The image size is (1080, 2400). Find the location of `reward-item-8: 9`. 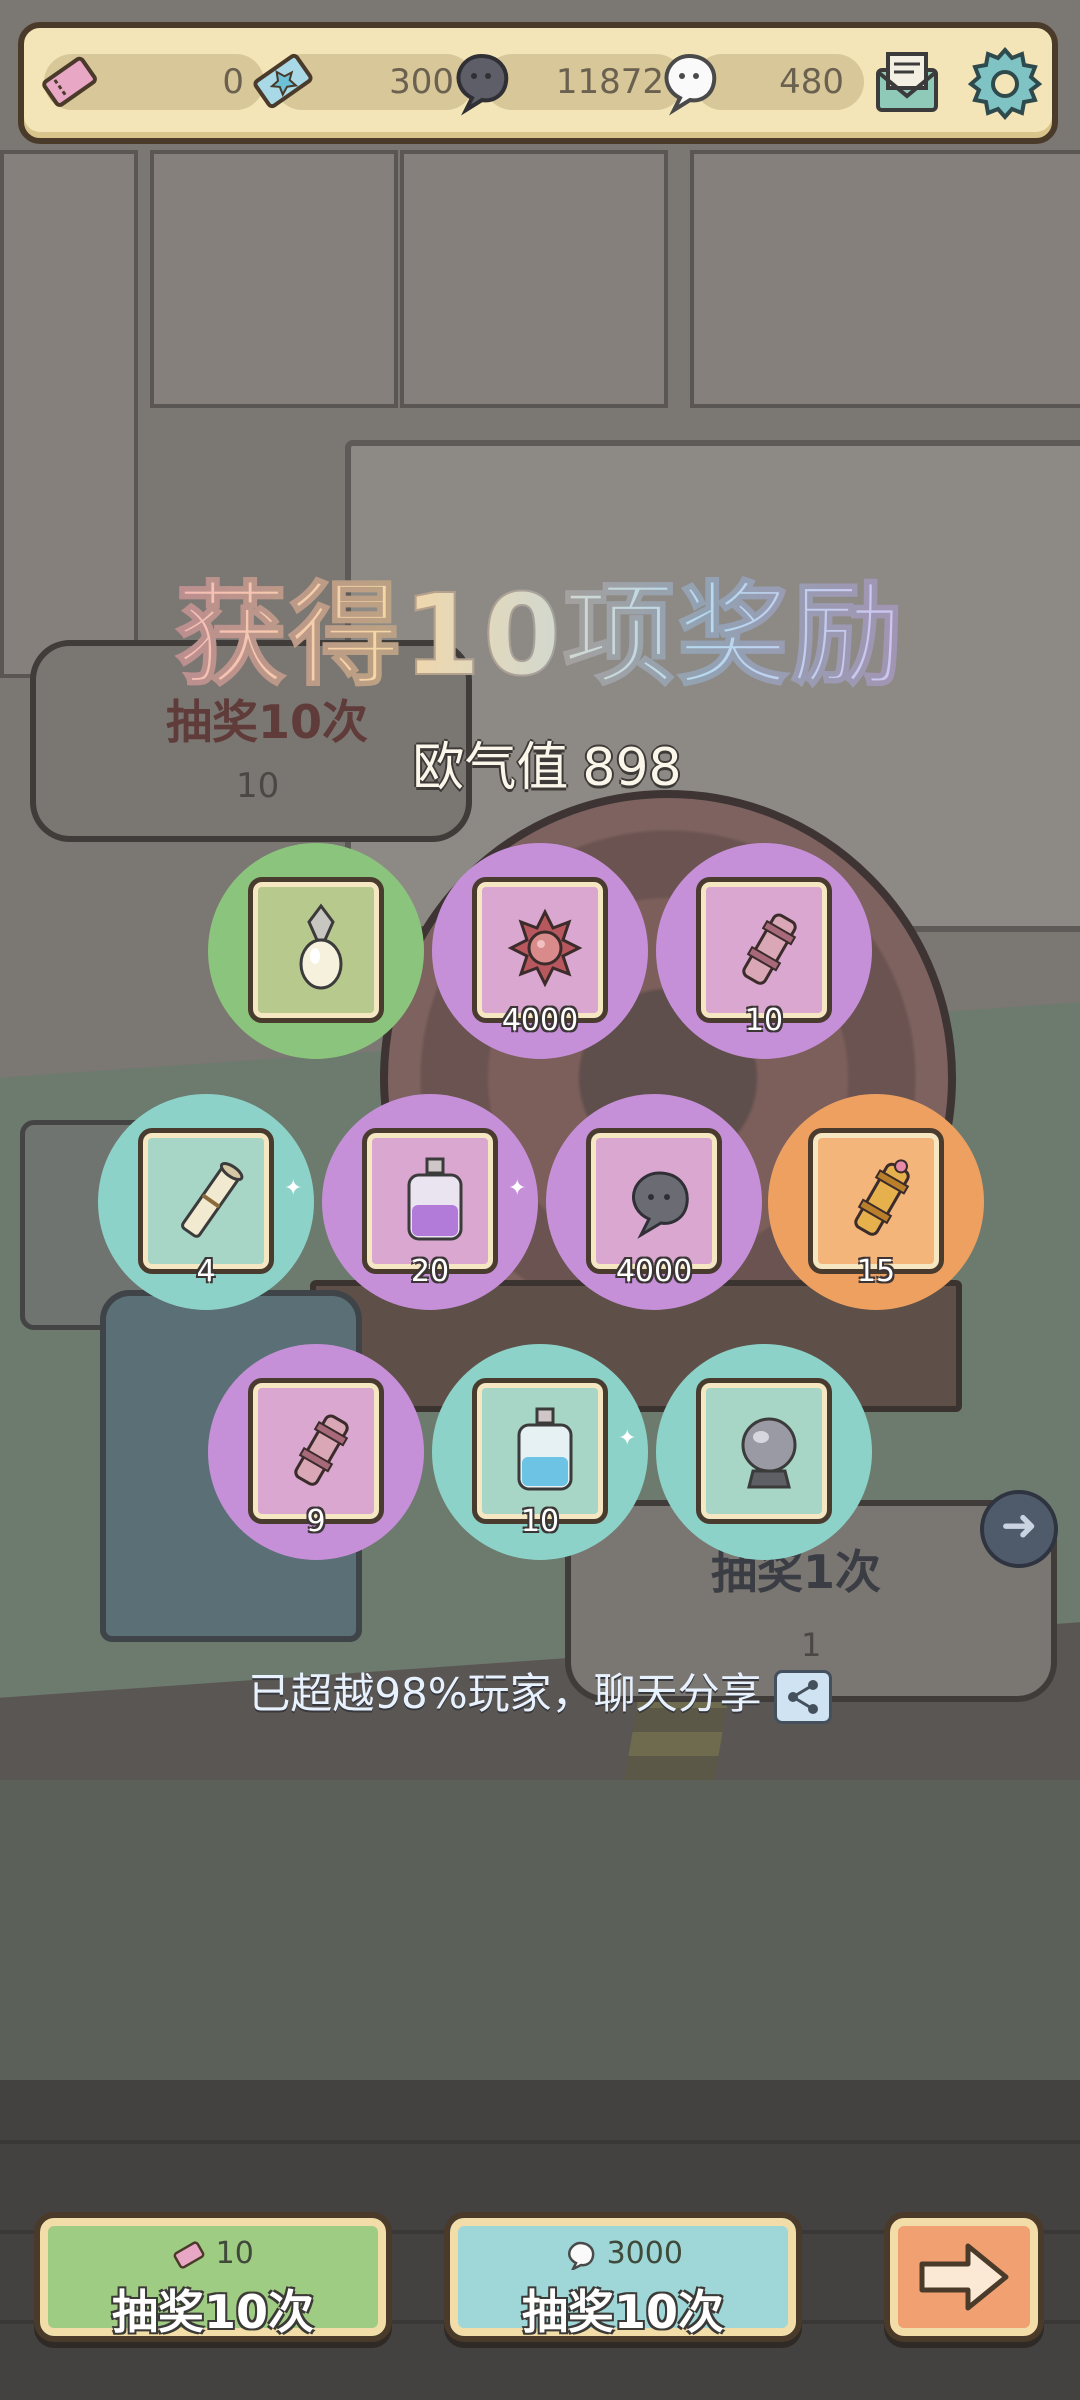

reward-item-8: 9 is located at coordinates (316, 1452).